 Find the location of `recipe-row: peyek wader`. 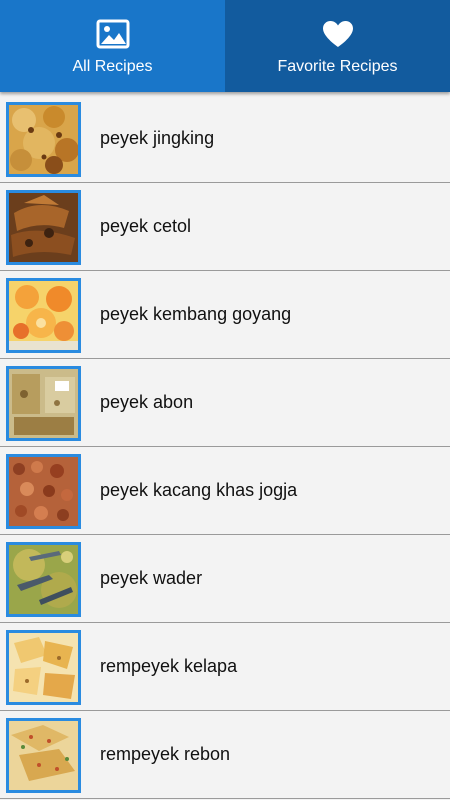

recipe-row: peyek wader is located at coordinates (225, 579).